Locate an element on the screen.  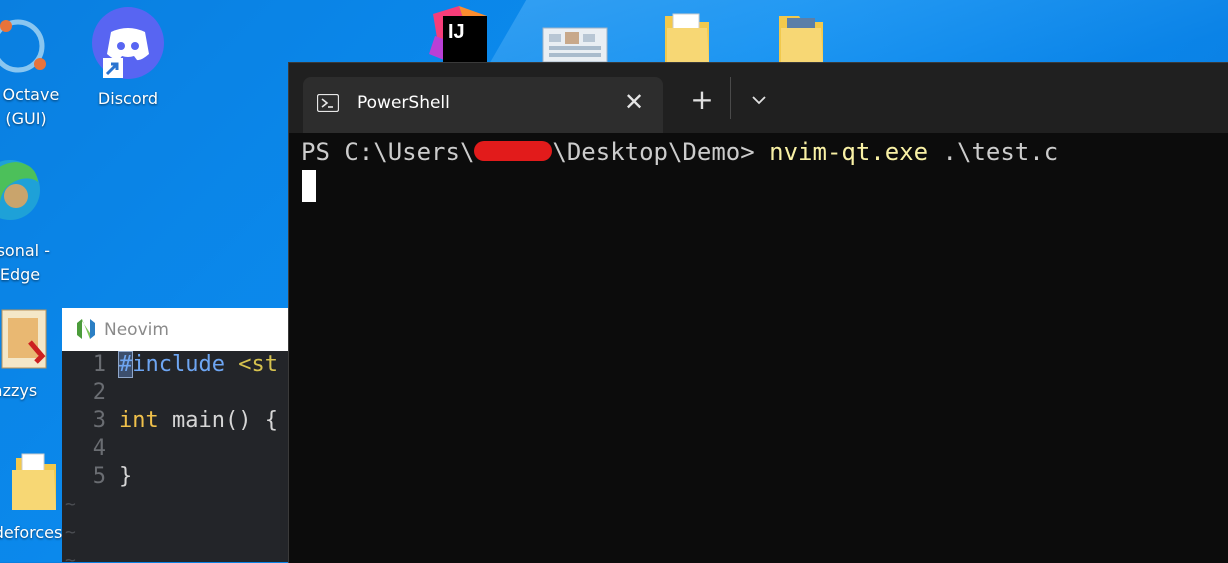
code-line-5: } is located at coordinates (126, 476).